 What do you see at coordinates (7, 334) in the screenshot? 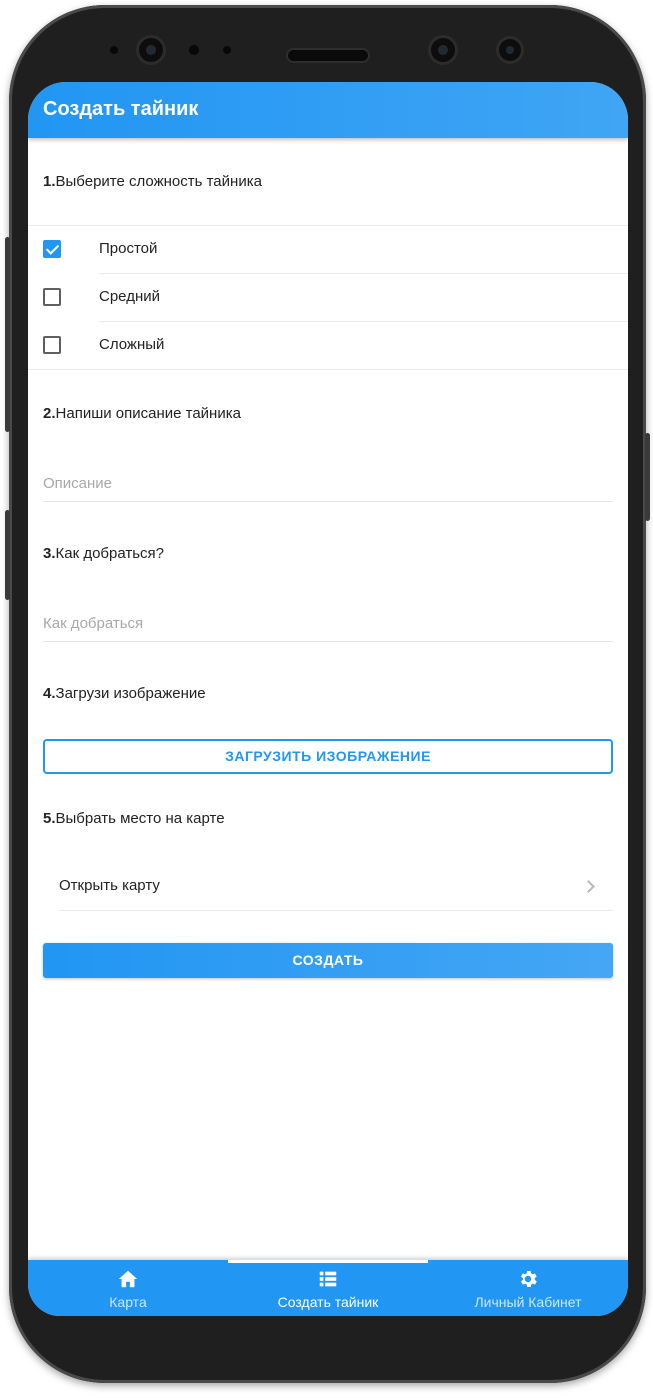
I see `volume-button` at bounding box center [7, 334].